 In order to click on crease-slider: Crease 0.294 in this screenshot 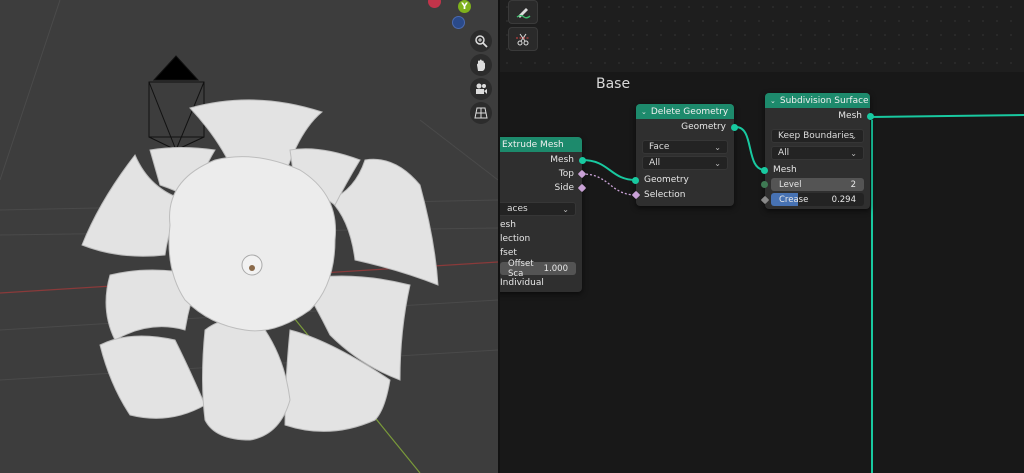, I will do `click(817, 199)`.